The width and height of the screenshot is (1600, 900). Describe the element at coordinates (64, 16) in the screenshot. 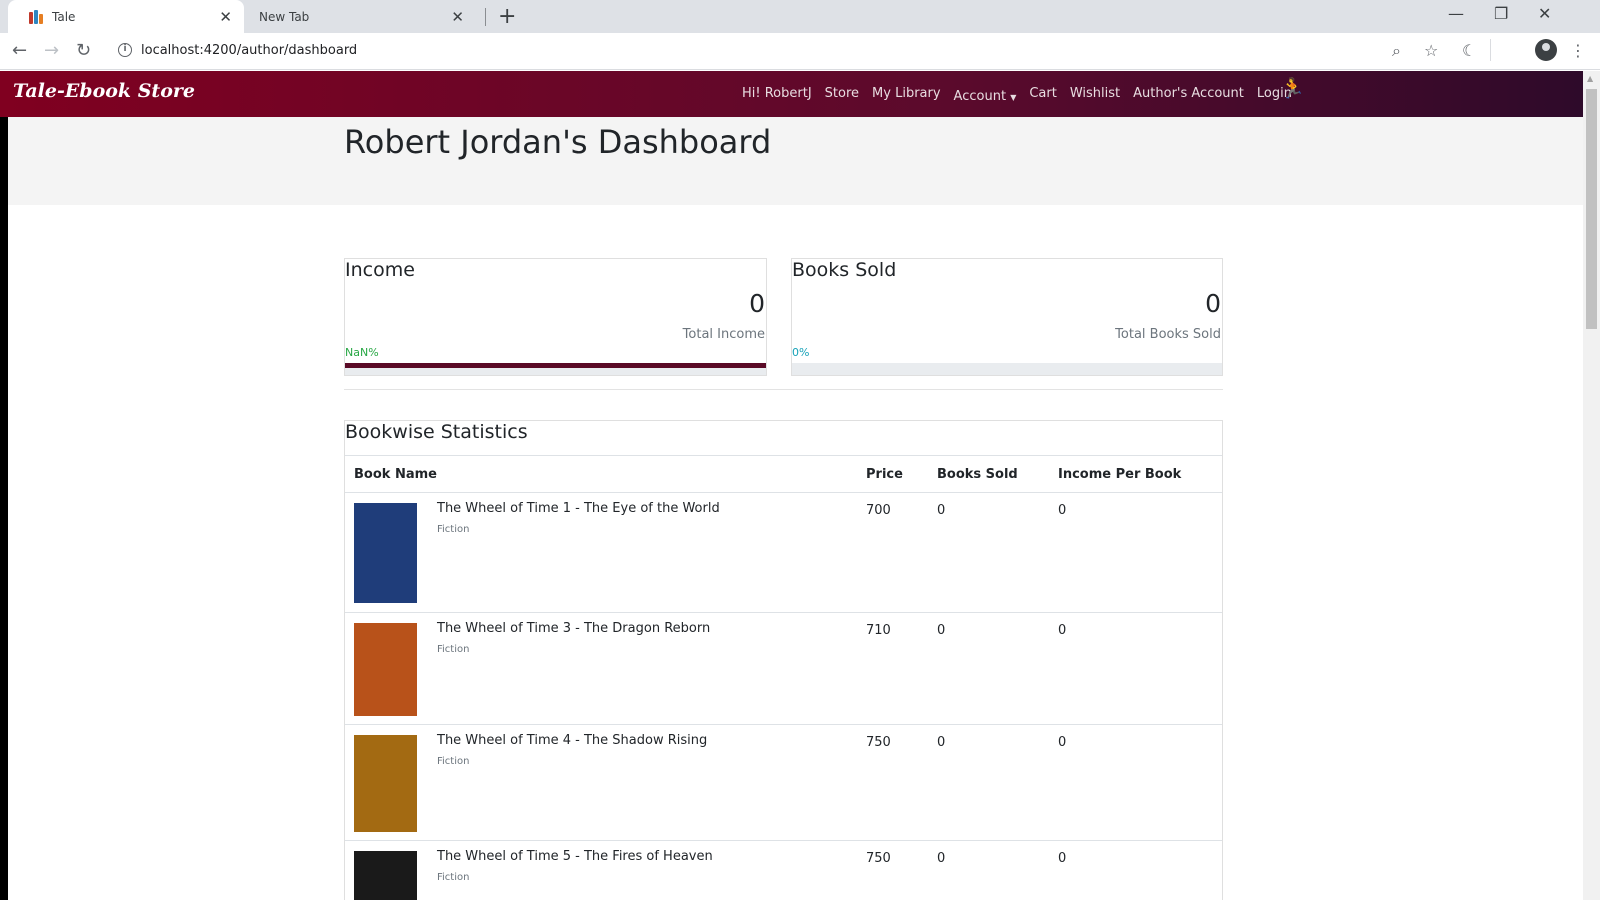

I see `tab-label: Tale` at that location.